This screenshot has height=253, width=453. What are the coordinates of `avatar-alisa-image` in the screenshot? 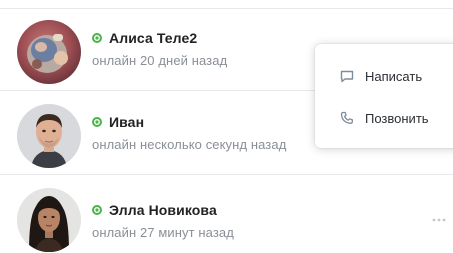 It's located at (49, 52).